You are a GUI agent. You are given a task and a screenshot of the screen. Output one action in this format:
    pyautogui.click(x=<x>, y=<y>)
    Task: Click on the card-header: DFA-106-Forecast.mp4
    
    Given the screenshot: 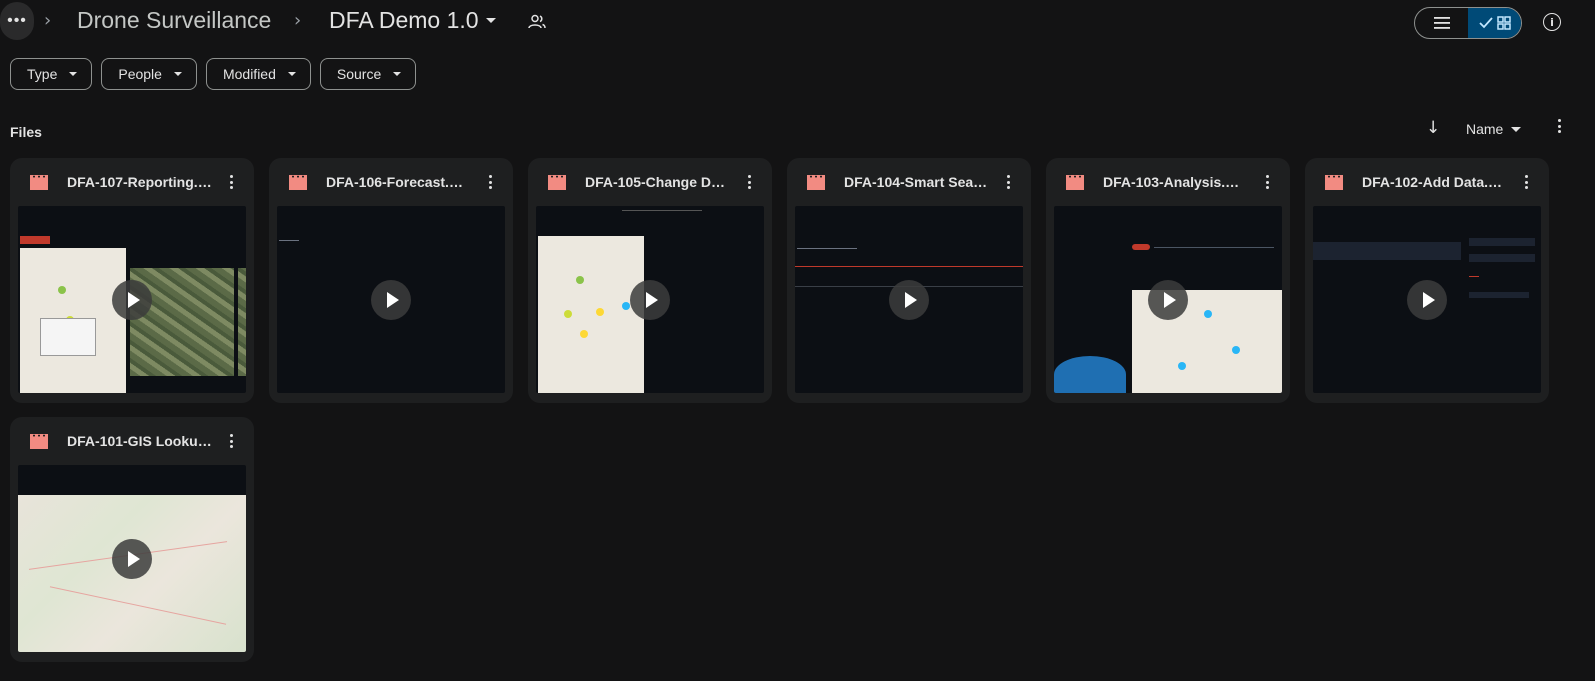 What is the action you would take?
    pyautogui.click(x=391, y=182)
    